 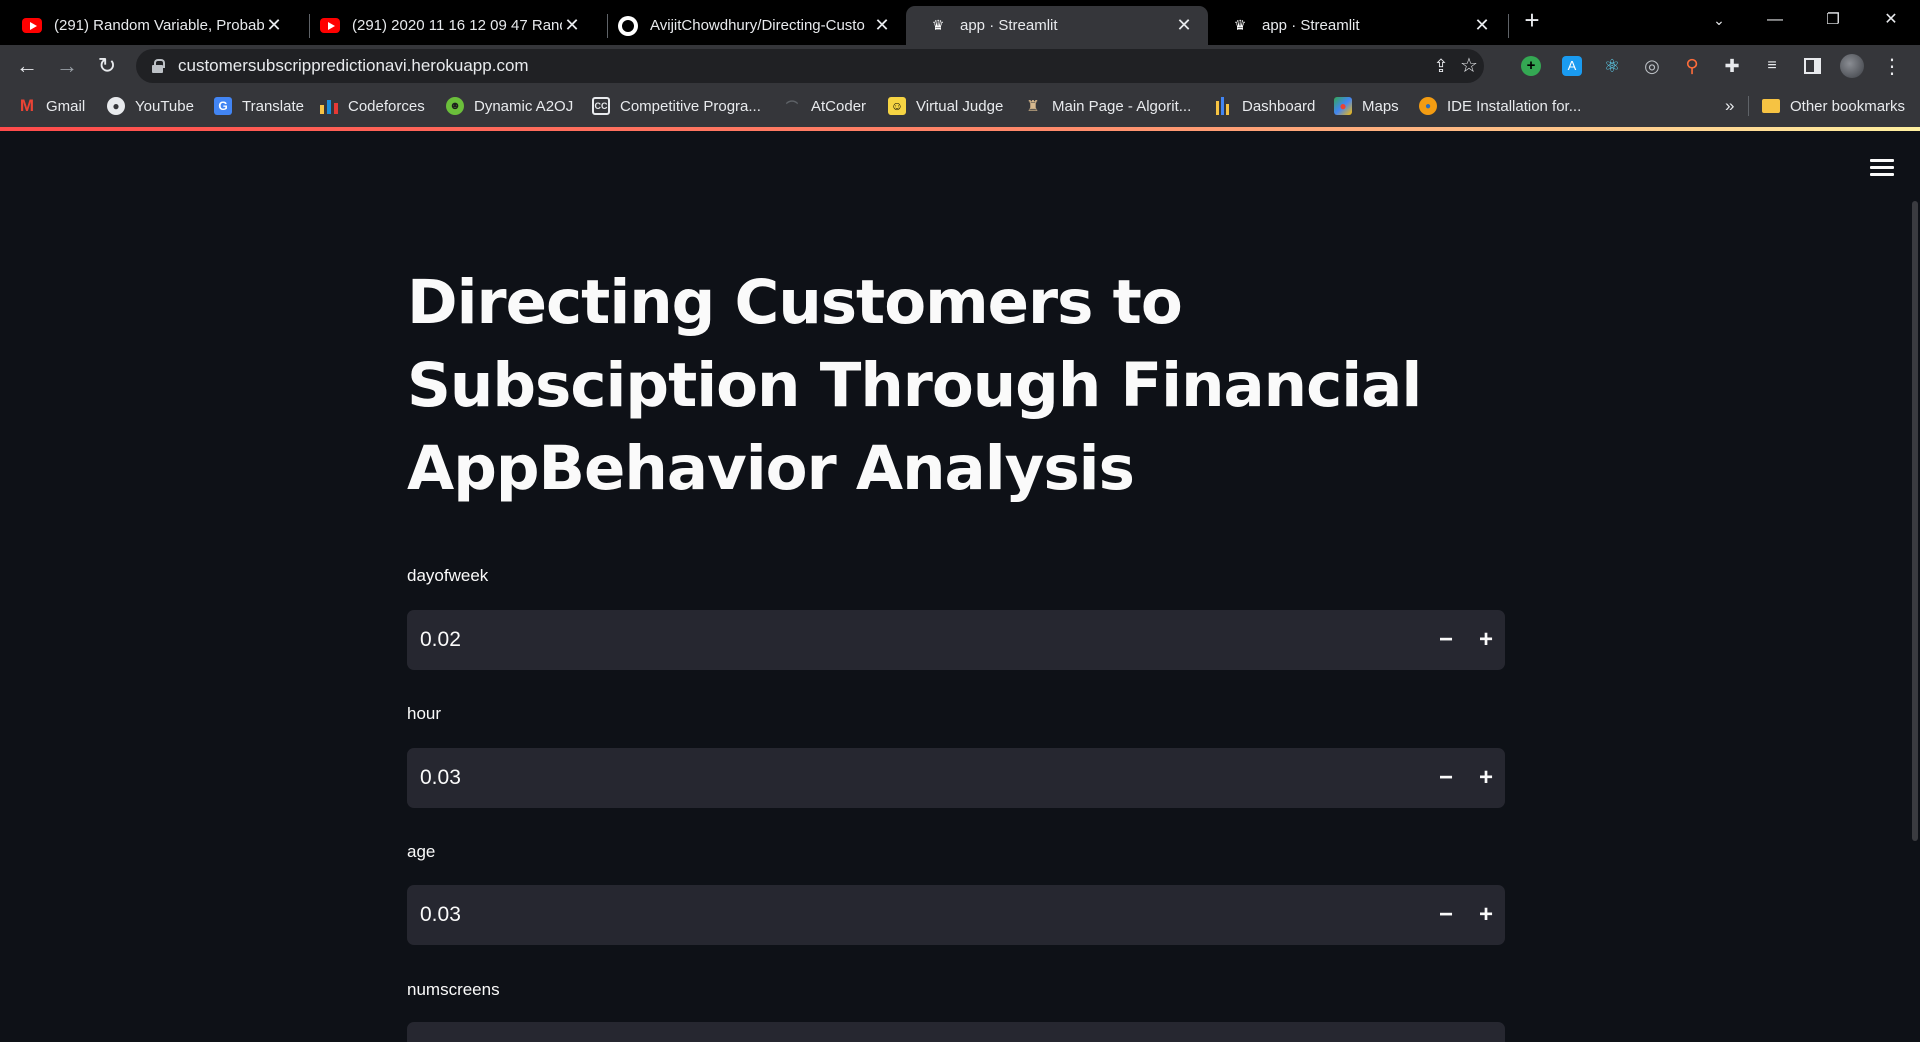 I want to click on extension-add-icon: +, so click(x=1531, y=66).